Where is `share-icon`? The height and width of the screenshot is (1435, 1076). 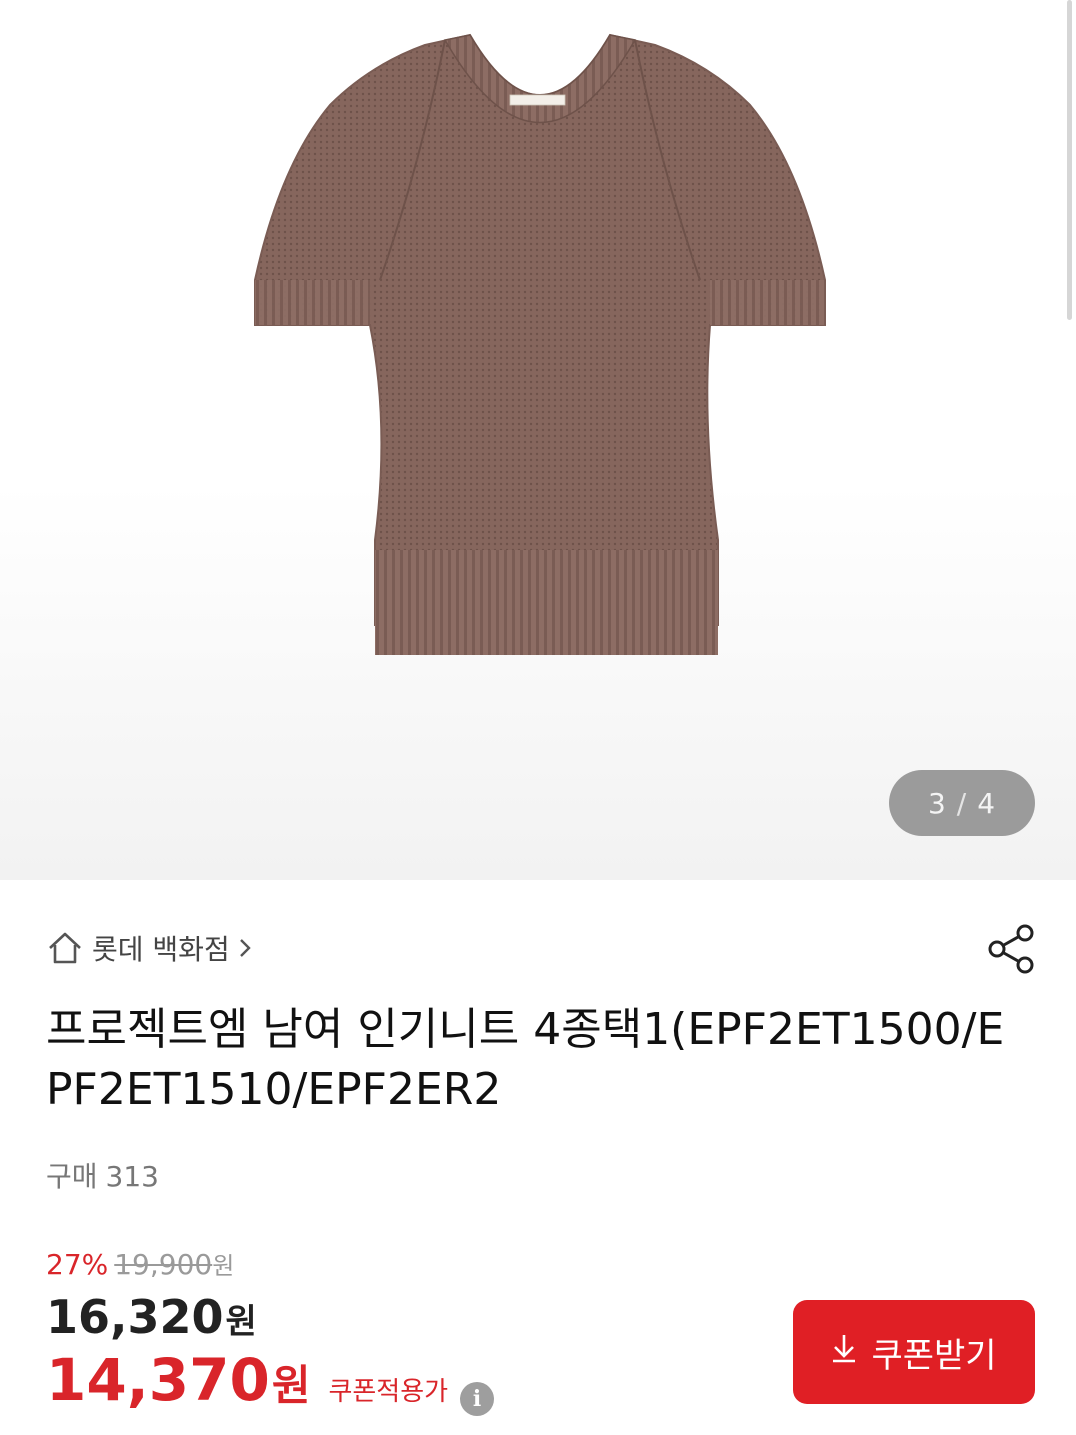 share-icon is located at coordinates (1011, 949).